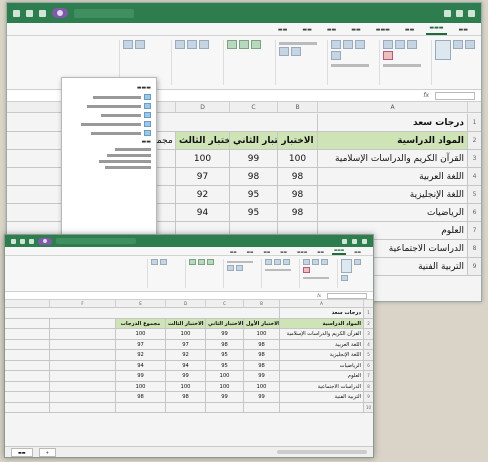 Image resolution: width=488 pixels, height=462 pixels. Describe the element at coordinates (368, 407) in the screenshot. I see `row-number: 10` at that location.